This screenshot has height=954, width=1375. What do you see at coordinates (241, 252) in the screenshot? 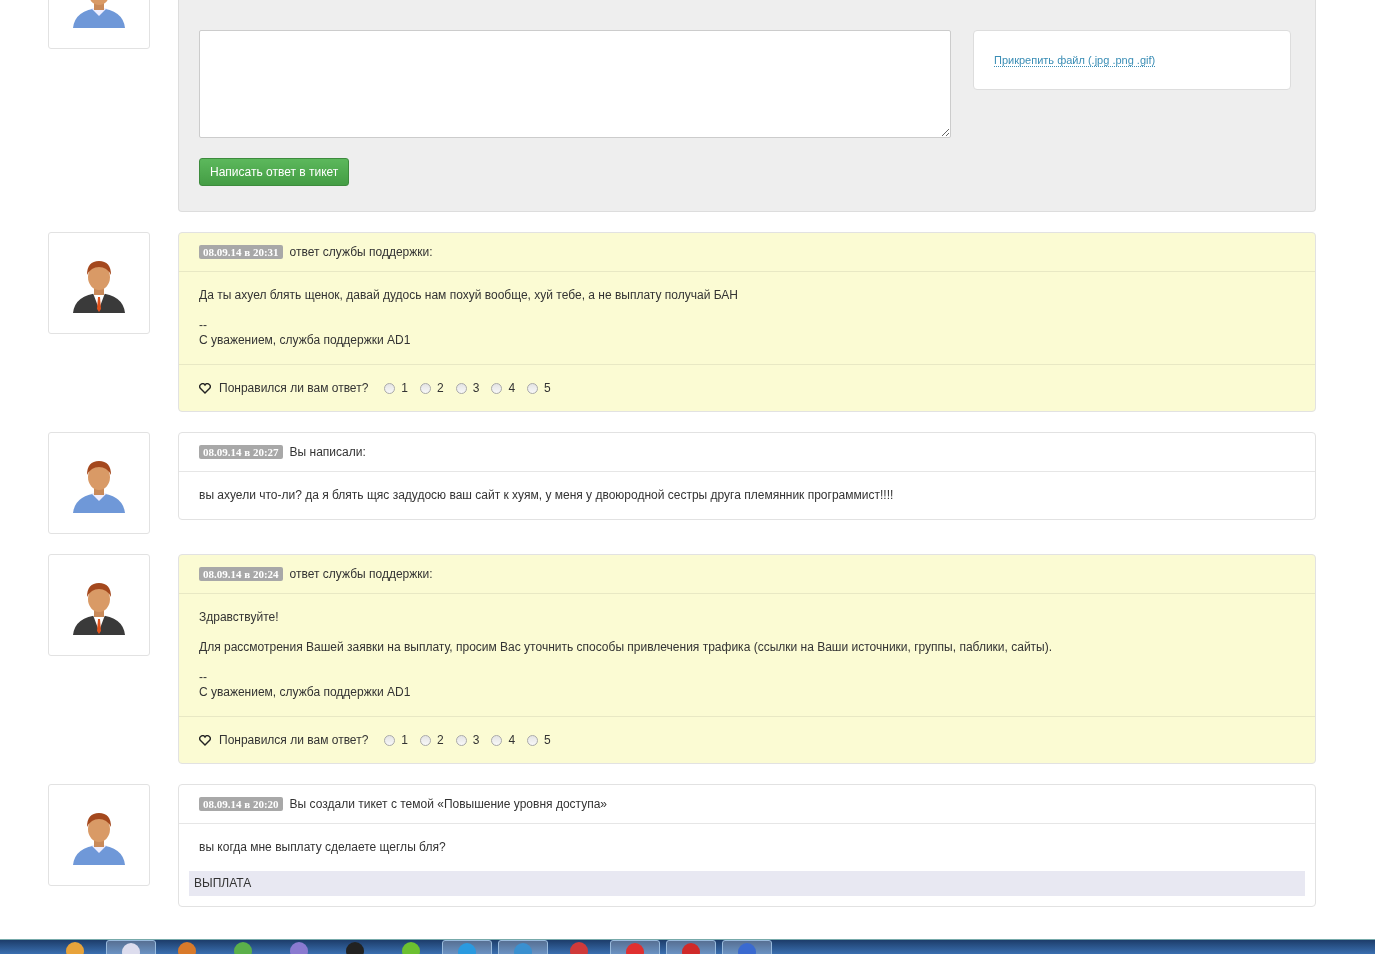
I see `timestamp-badge: 08.09.14 в 20:31` at bounding box center [241, 252].